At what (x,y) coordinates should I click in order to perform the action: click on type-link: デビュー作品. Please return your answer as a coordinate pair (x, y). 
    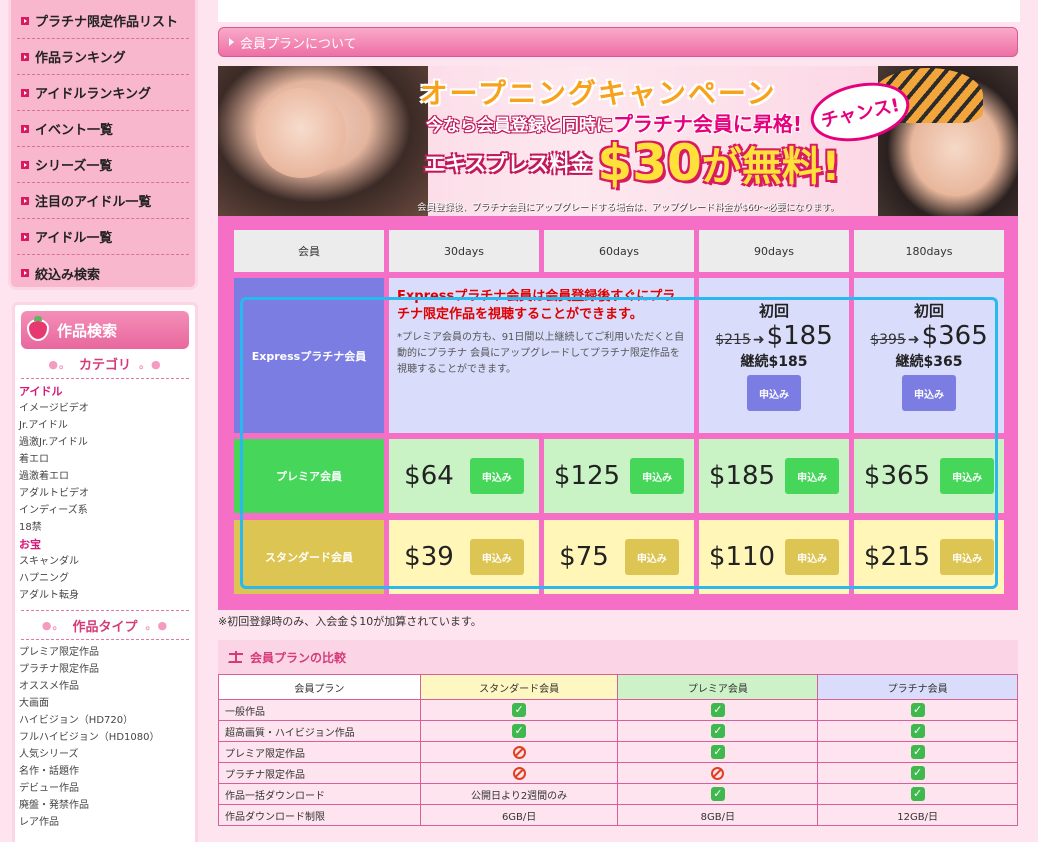
    Looking at the image, I should click on (105, 788).